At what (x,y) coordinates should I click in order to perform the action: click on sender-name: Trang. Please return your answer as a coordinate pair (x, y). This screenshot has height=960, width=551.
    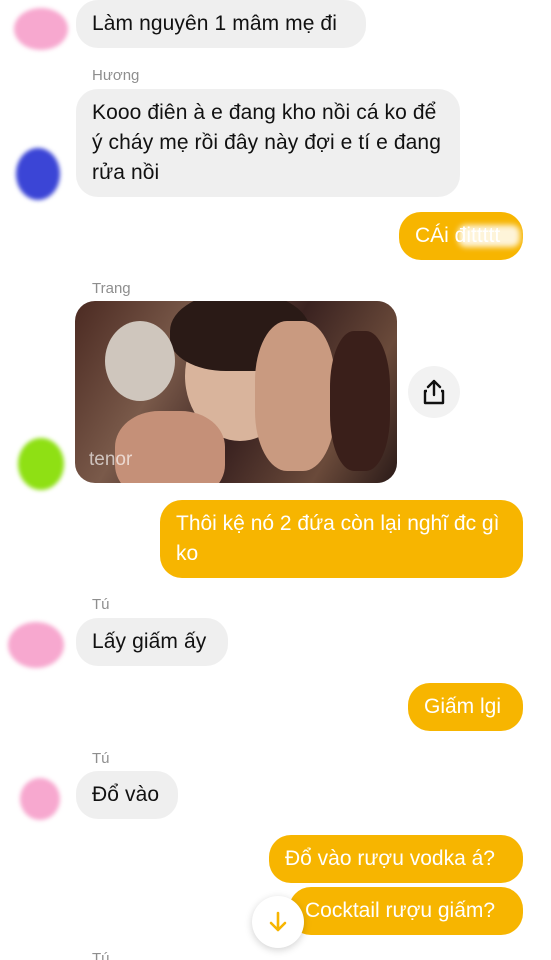
    Looking at the image, I should click on (111, 288).